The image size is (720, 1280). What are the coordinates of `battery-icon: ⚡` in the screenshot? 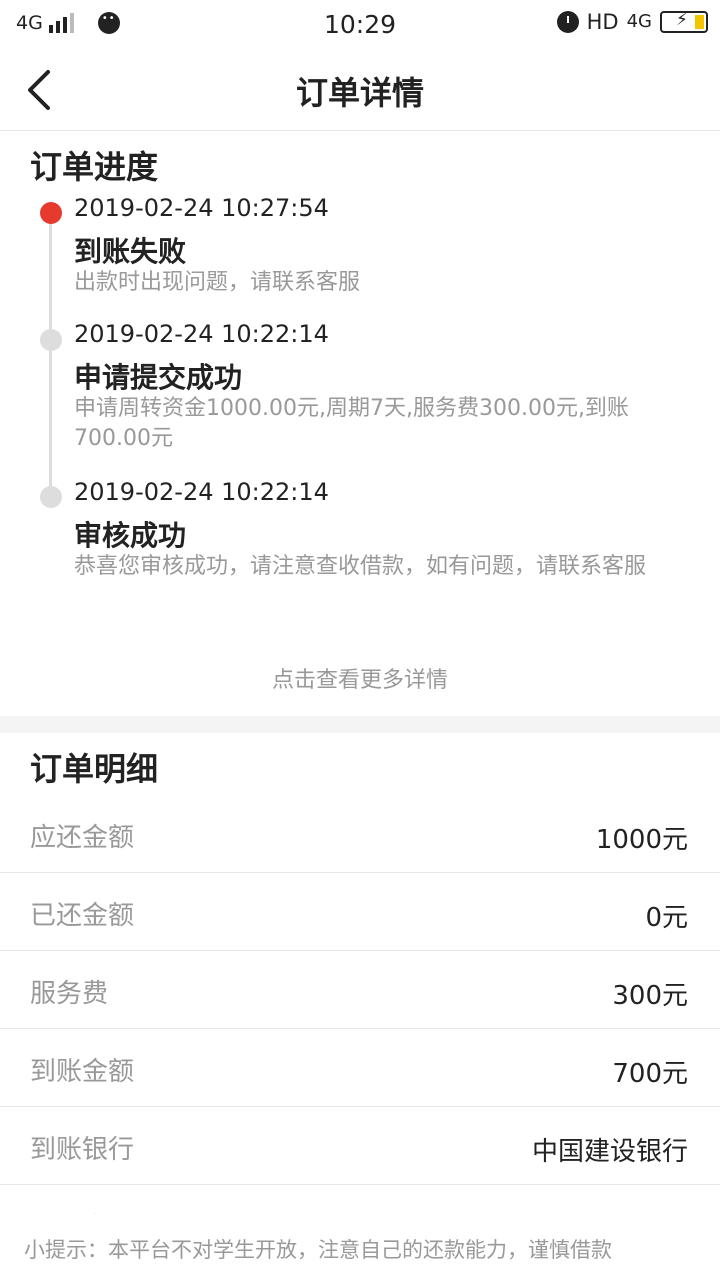 It's located at (684, 21).